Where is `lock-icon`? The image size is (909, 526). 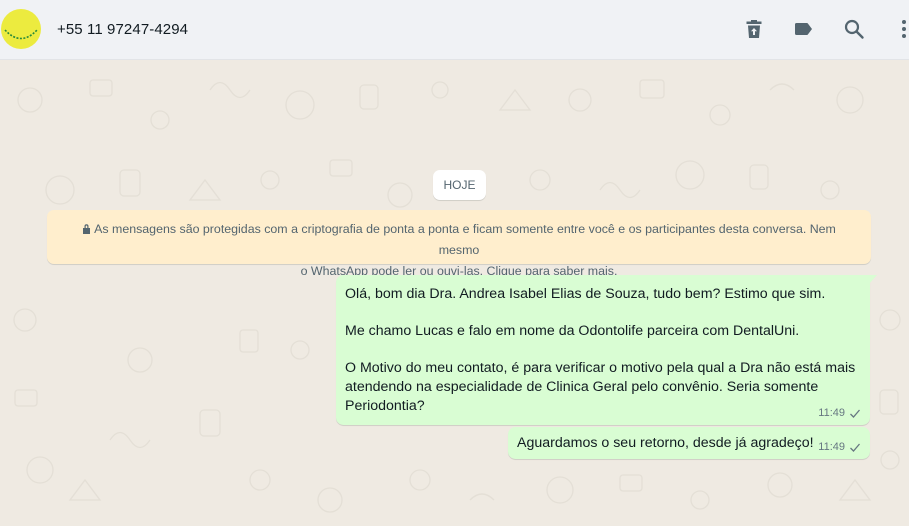
lock-icon is located at coordinates (87, 229).